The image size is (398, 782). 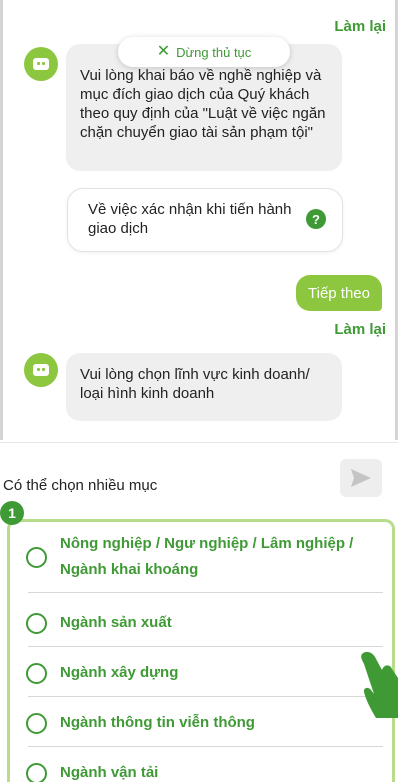 I want to click on option-label: Ngành thông tin viễn thông, so click(x=157, y=722).